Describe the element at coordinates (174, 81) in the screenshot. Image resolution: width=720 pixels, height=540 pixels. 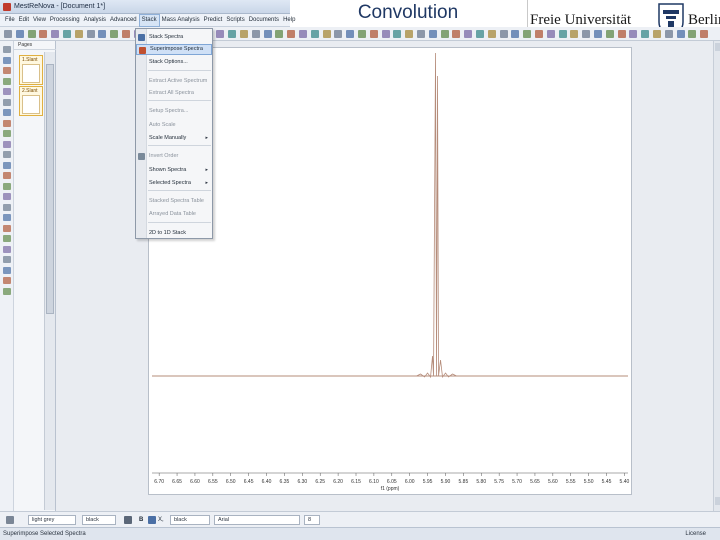
I see `menu-item-extract-active-spectrum: Extract Active Spectrum` at that location.